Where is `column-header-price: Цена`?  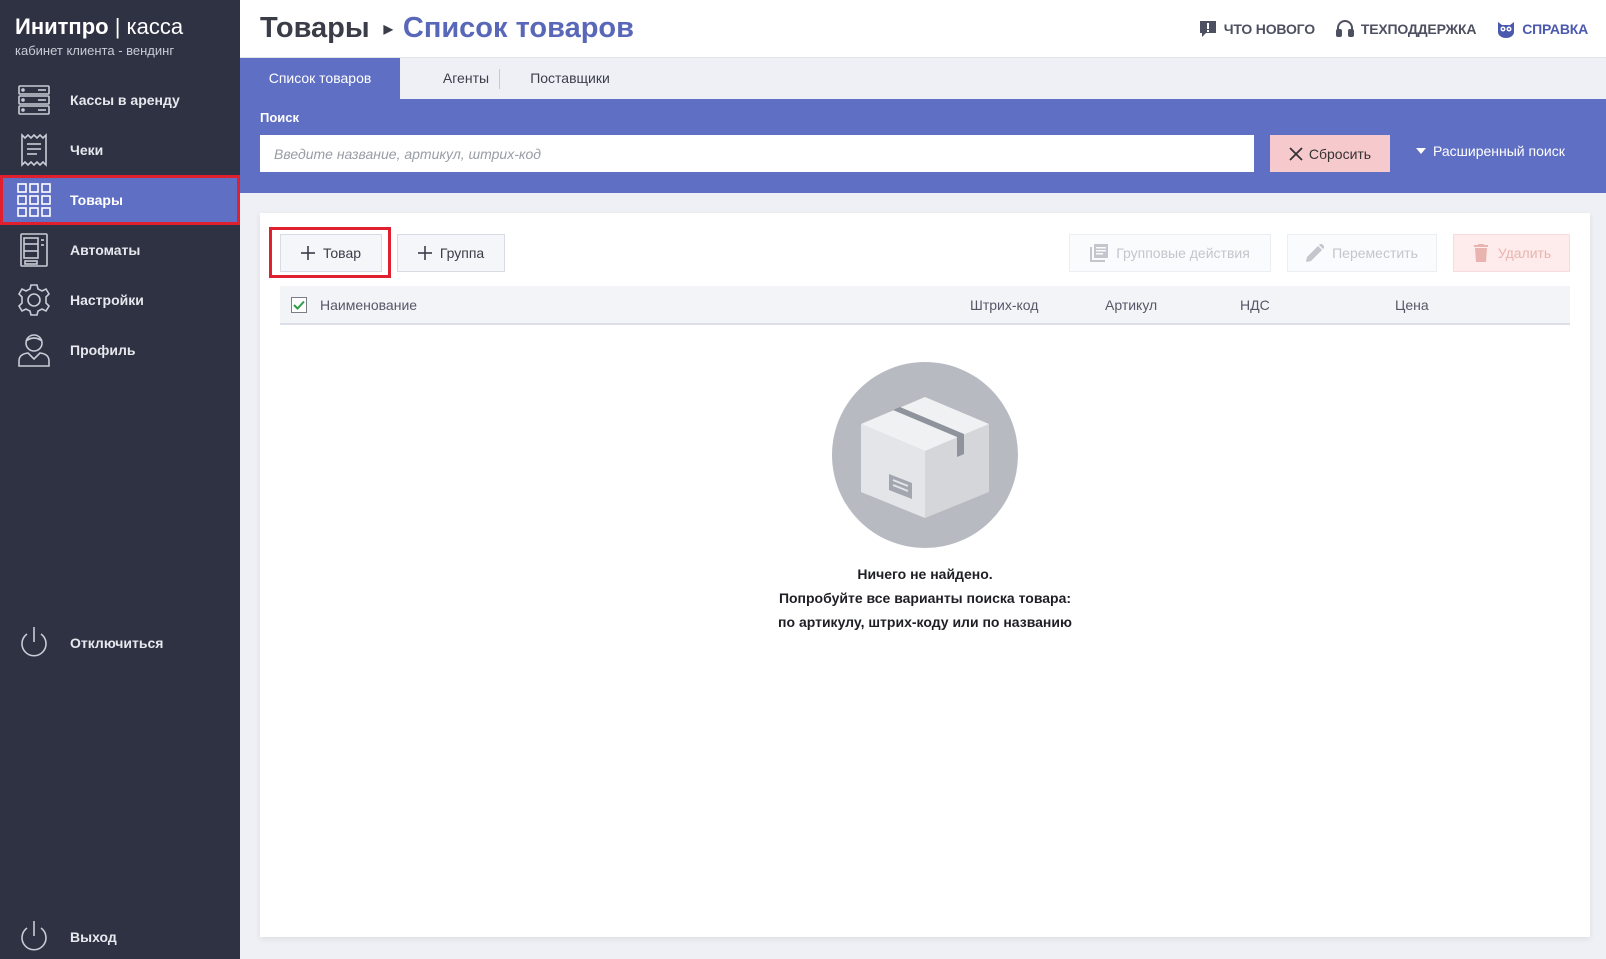
column-header-price: Цена is located at coordinates (1412, 305).